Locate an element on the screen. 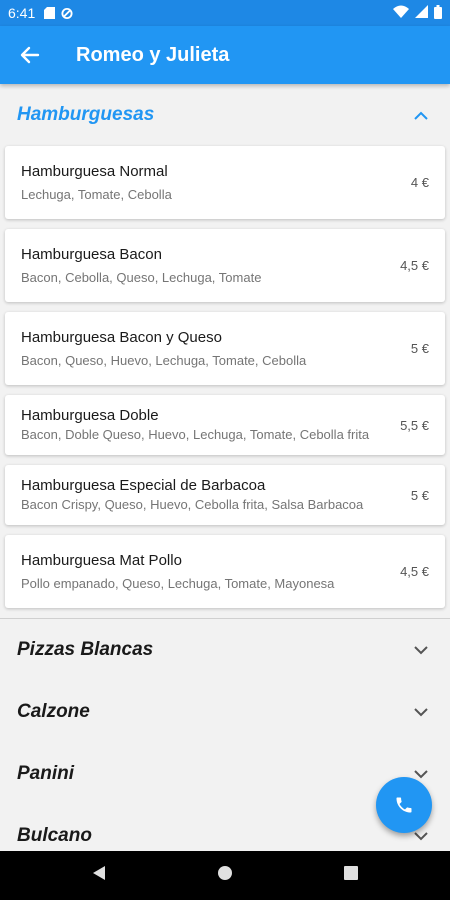 Image resolution: width=450 pixels, height=900 pixels. section-label: Calzone is located at coordinates (53, 711).